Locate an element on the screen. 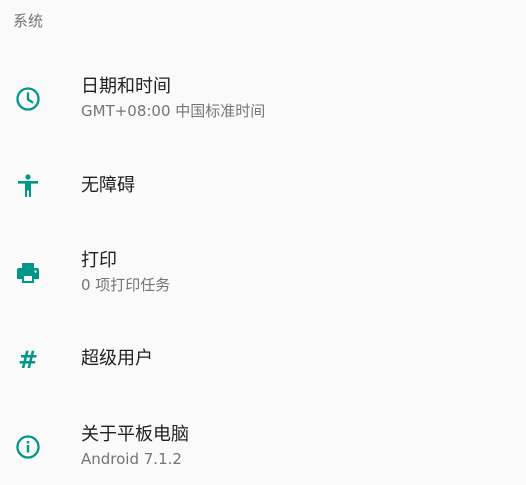 The height and width of the screenshot is (485, 526). settings-item-title: 无障碍 is located at coordinates (108, 185).